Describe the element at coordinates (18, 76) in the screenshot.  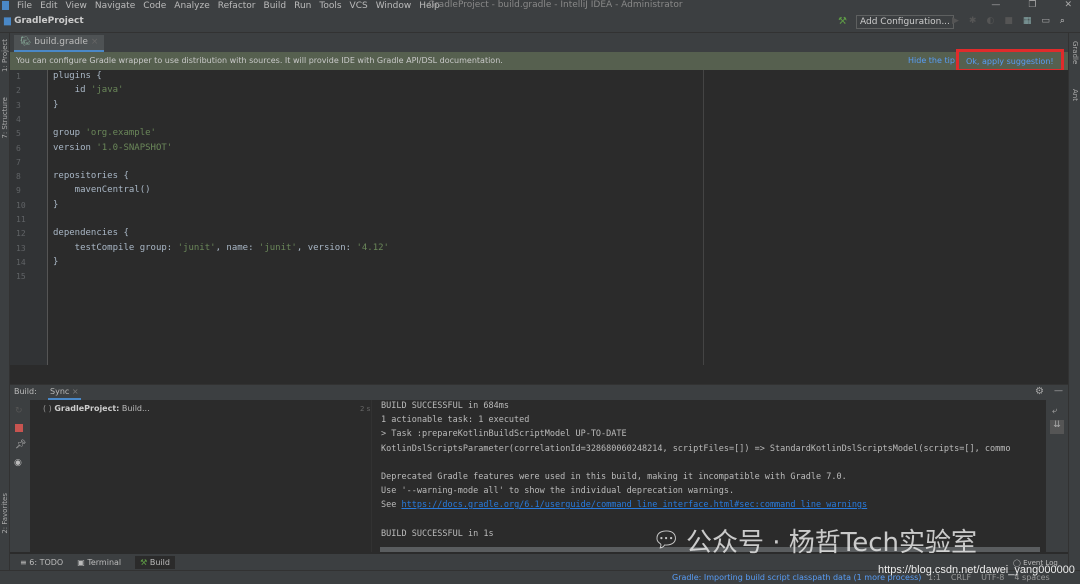
I see `line-number: 1` at that location.